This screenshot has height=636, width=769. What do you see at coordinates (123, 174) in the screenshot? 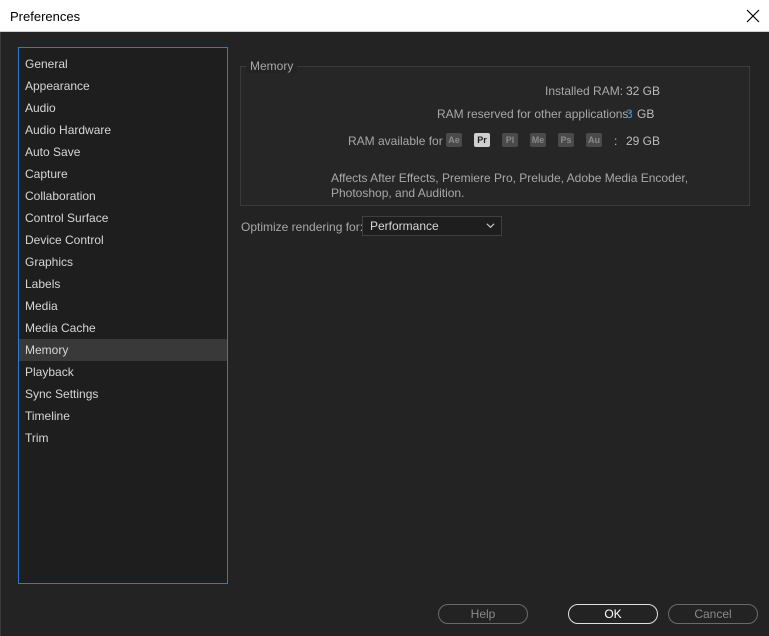
I see `sidebar-item-capture: Capture` at bounding box center [123, 174].